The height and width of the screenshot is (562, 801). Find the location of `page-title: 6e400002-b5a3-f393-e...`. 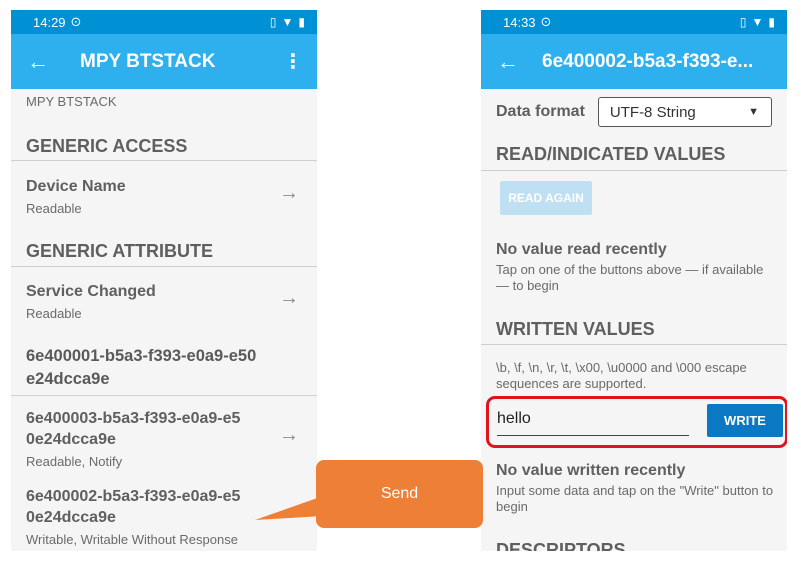

page-title: 6e400002-b5a3-f393-e... is located at coordinates (648, 61).